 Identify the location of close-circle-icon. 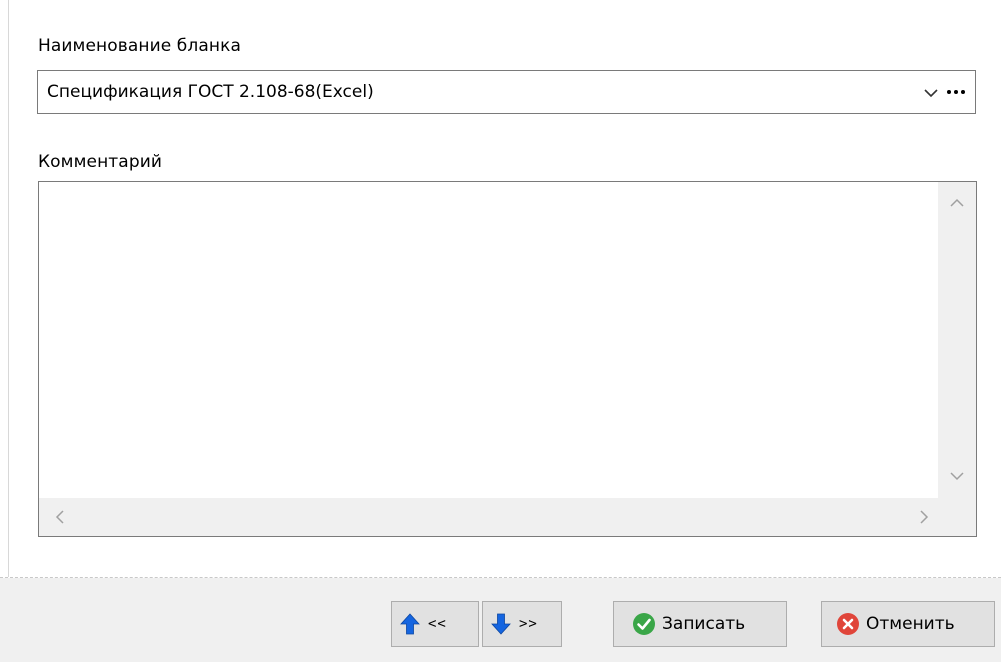
(848, 624).